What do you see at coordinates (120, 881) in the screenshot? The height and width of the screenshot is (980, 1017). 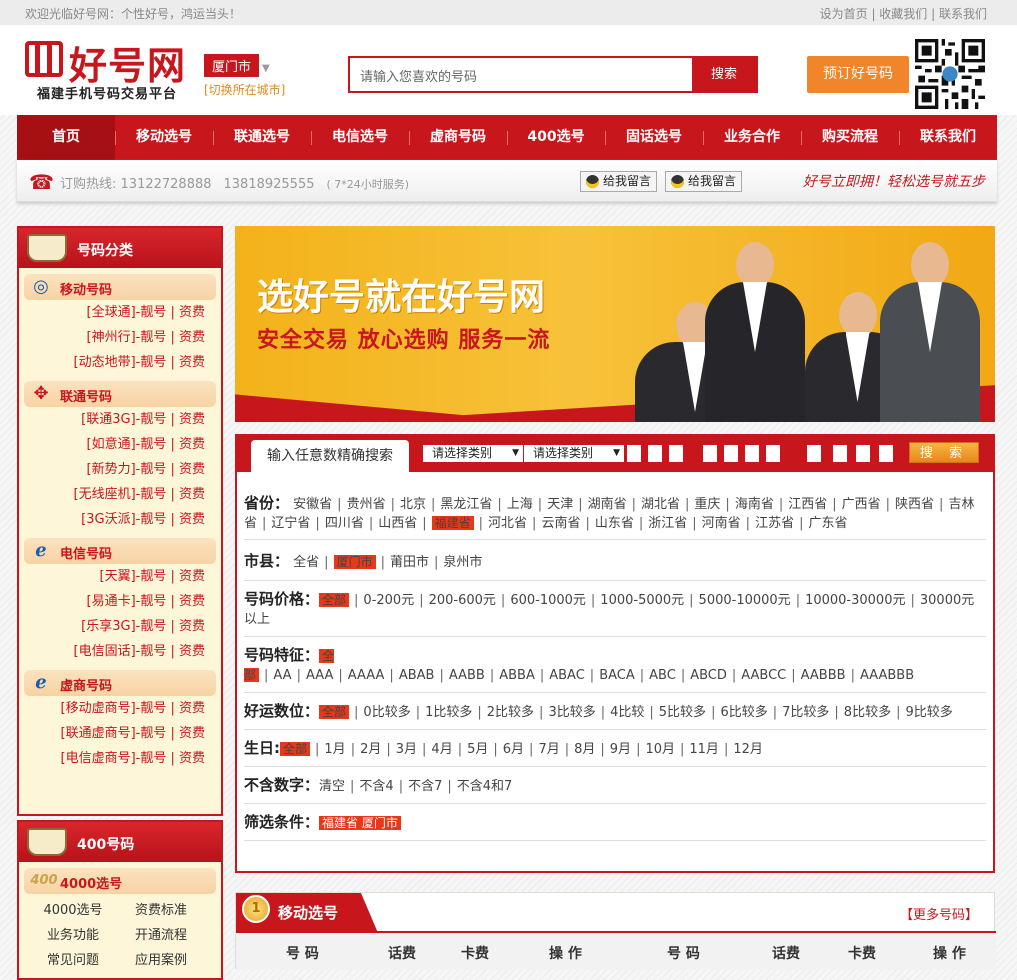 I see `category-4000: 400 4000选号` at bounding box center [120, 881].